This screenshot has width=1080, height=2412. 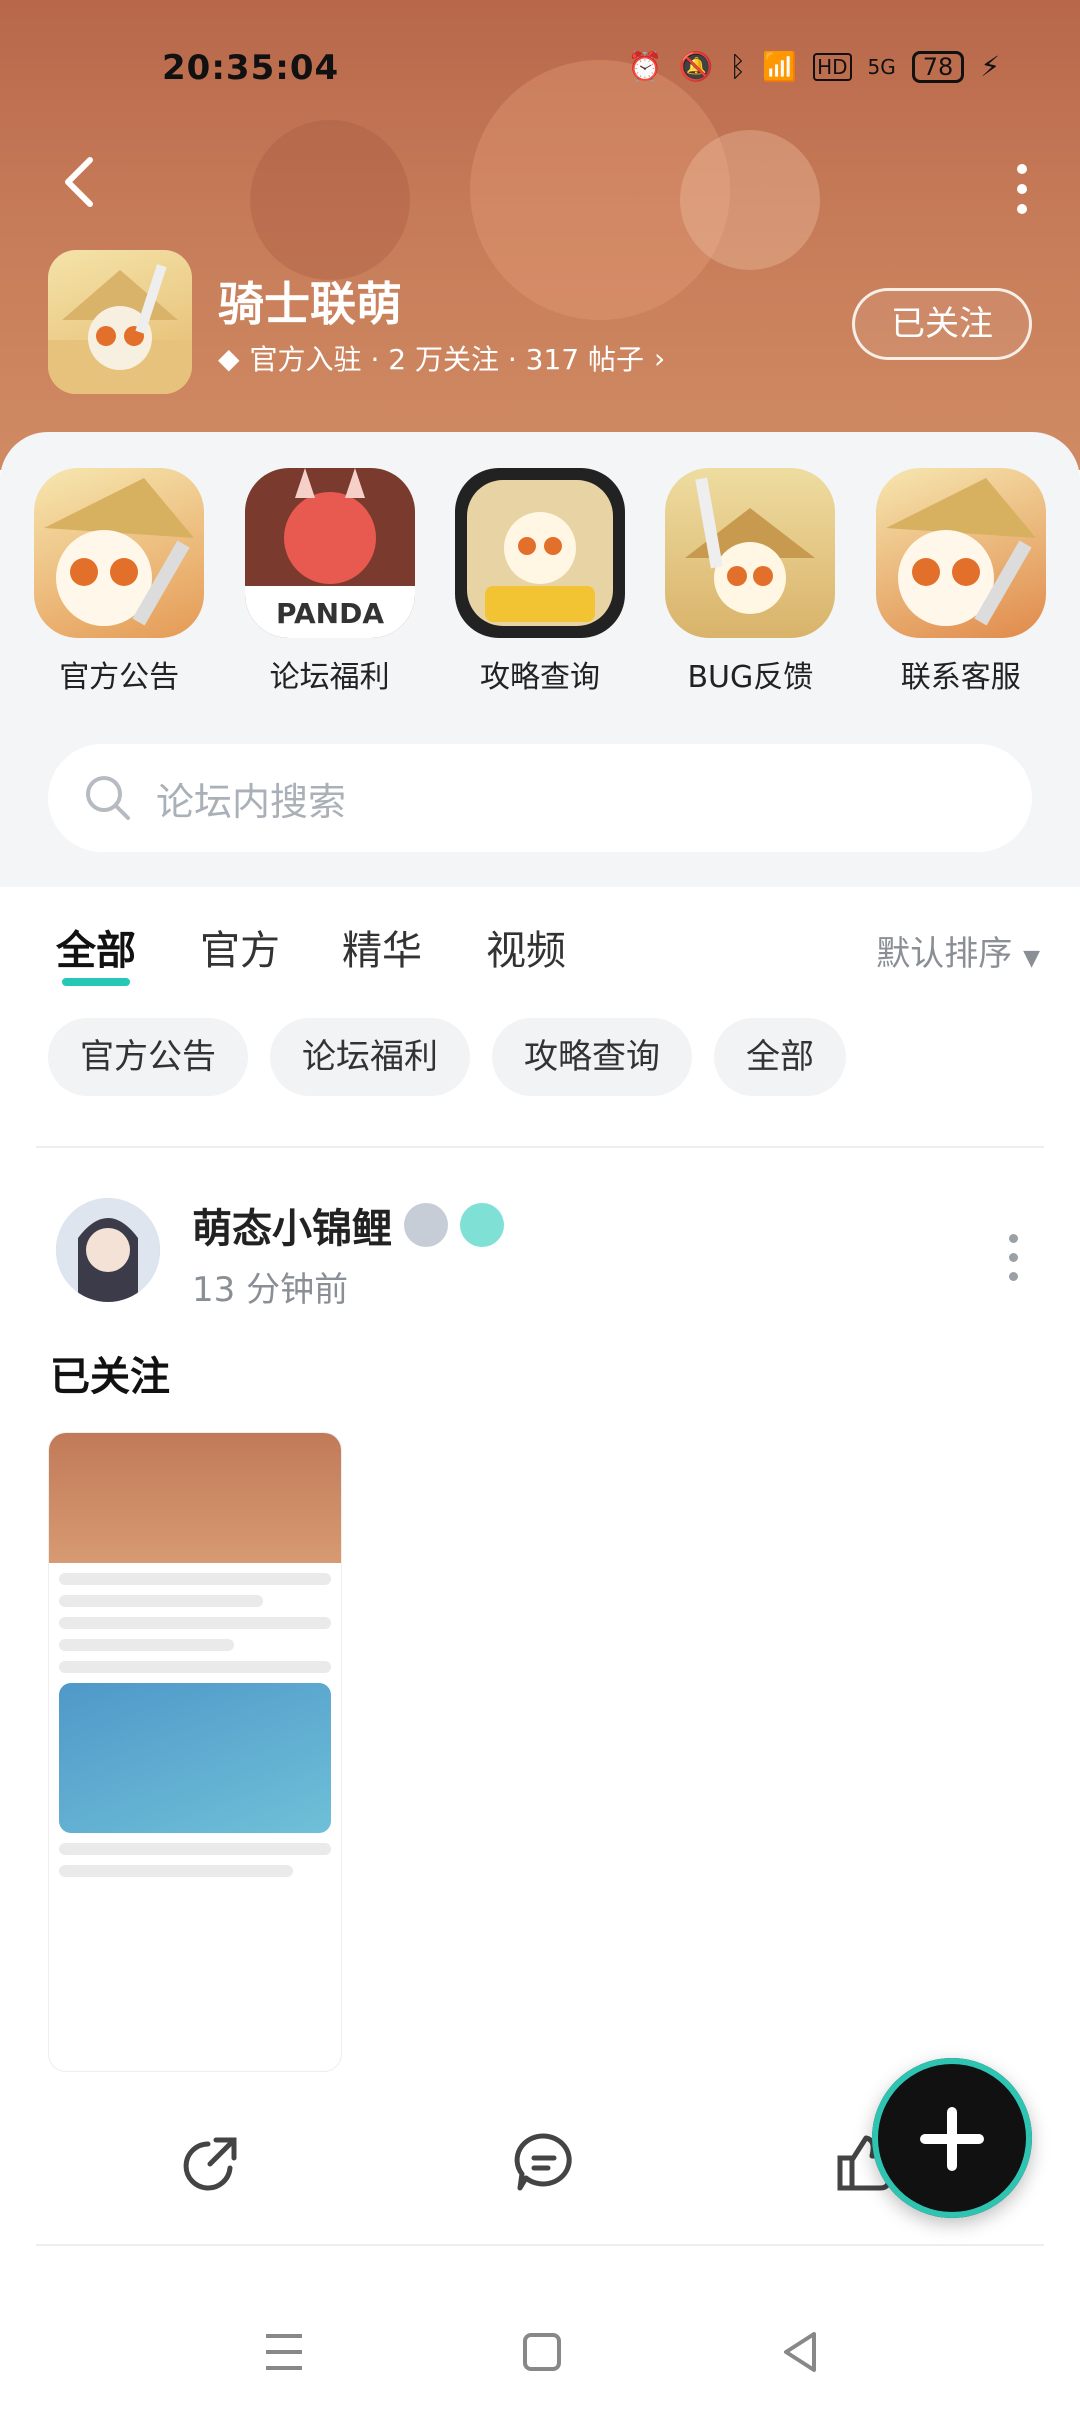 I want to click on panda-dragon-icon: PANDA, so click(x=329, y=553).